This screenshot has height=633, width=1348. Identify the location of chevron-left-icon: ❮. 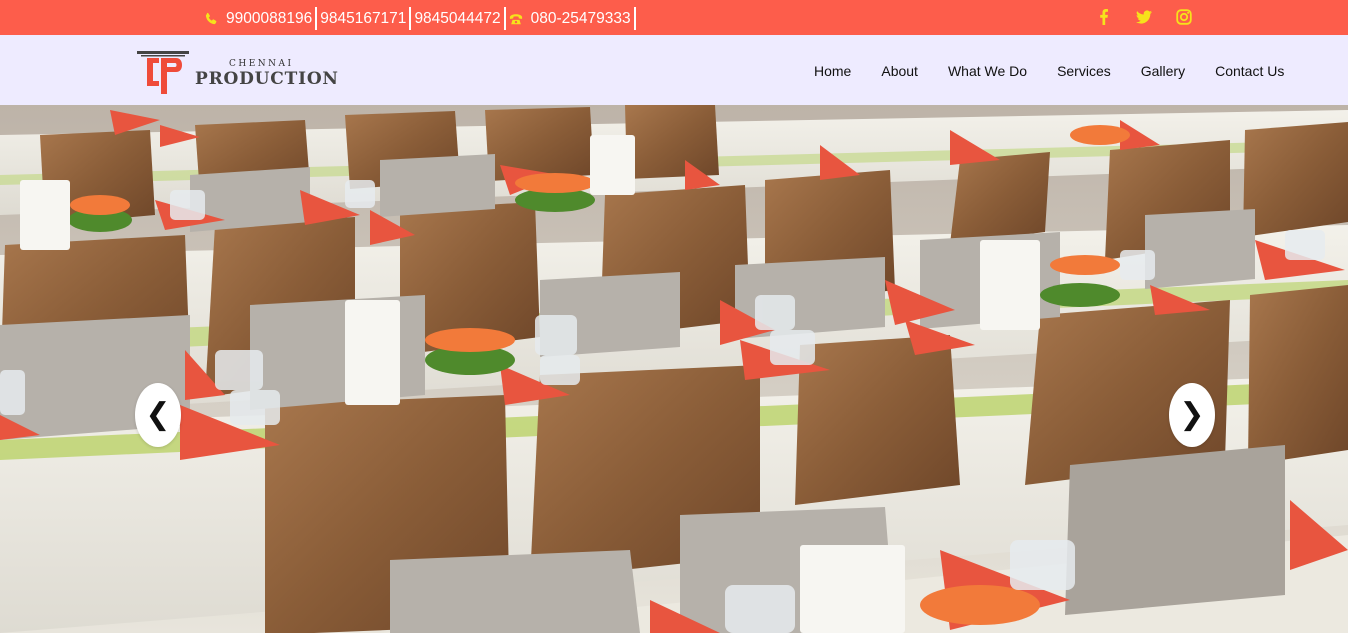
(158, 414).